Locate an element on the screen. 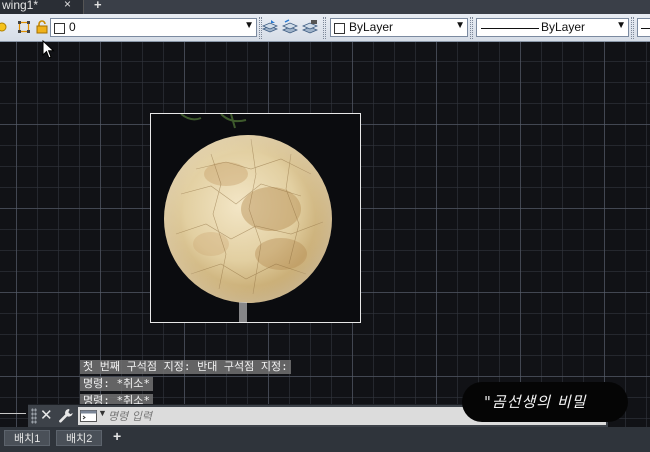  file-tab-label: wing1* is located at coordinates (20, 6).